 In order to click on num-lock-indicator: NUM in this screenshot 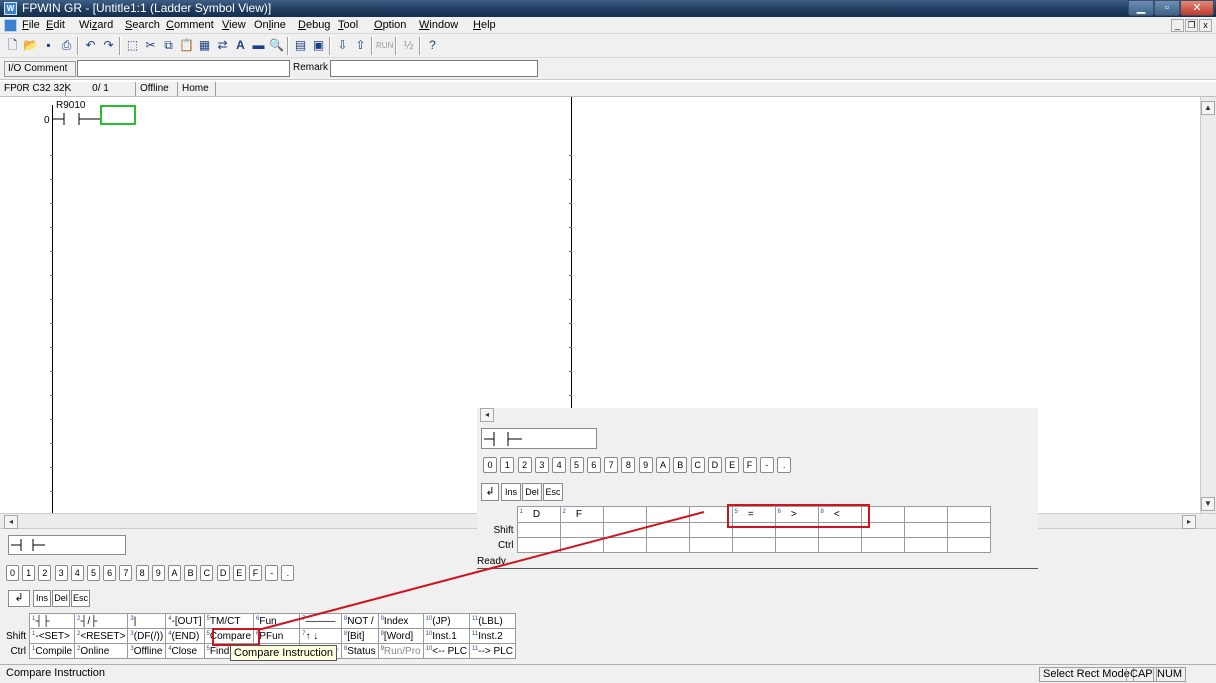, I will do `click(1170, 674)`.